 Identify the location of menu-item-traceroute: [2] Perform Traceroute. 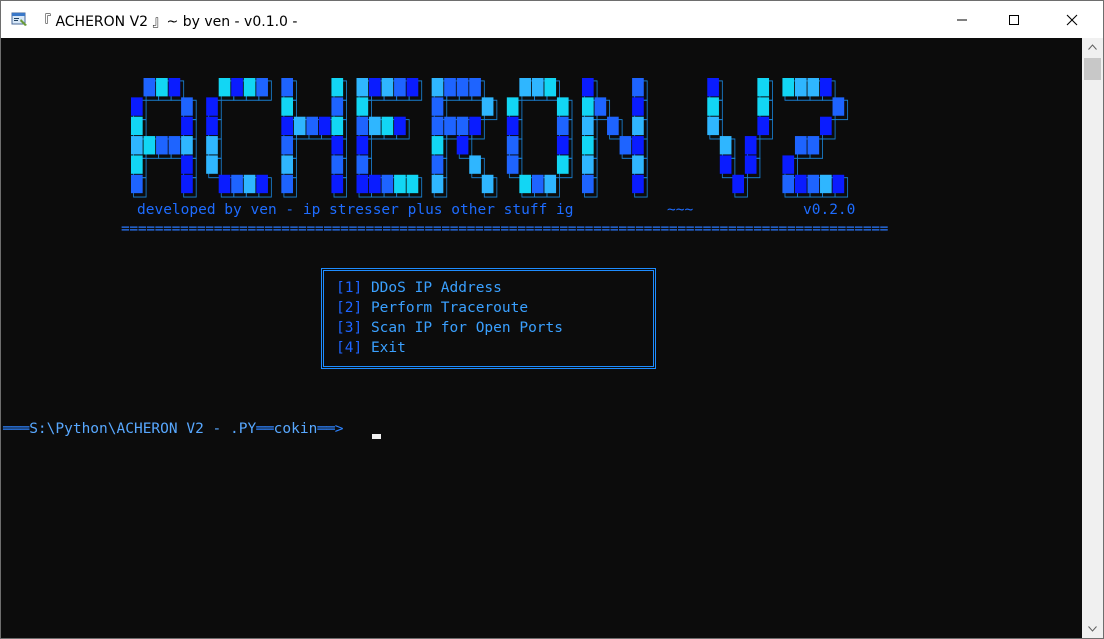
(432, 308).